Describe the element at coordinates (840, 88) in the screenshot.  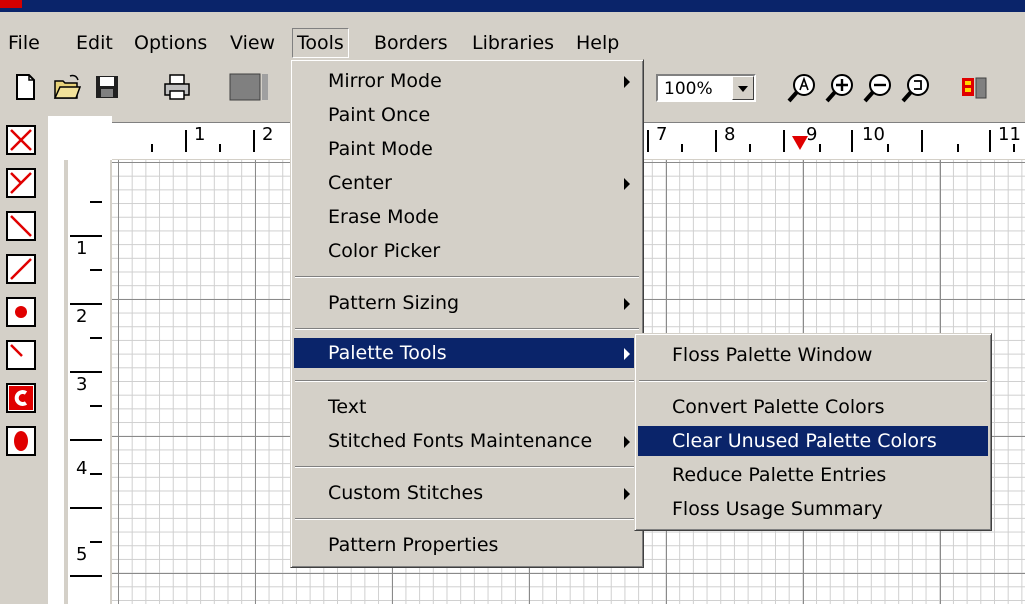
I see `zoom-in-icon` at that location.